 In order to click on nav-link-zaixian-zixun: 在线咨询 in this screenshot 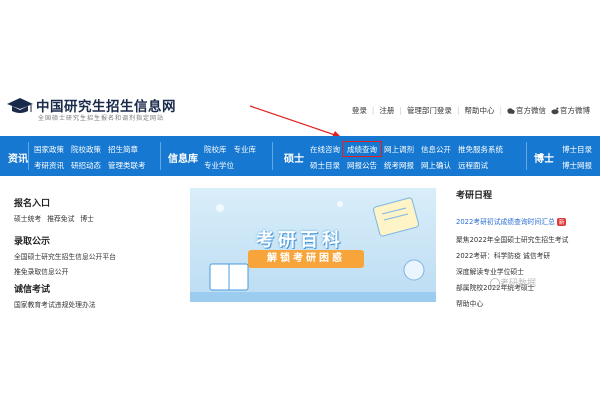, I will do `click(325, 149)`.